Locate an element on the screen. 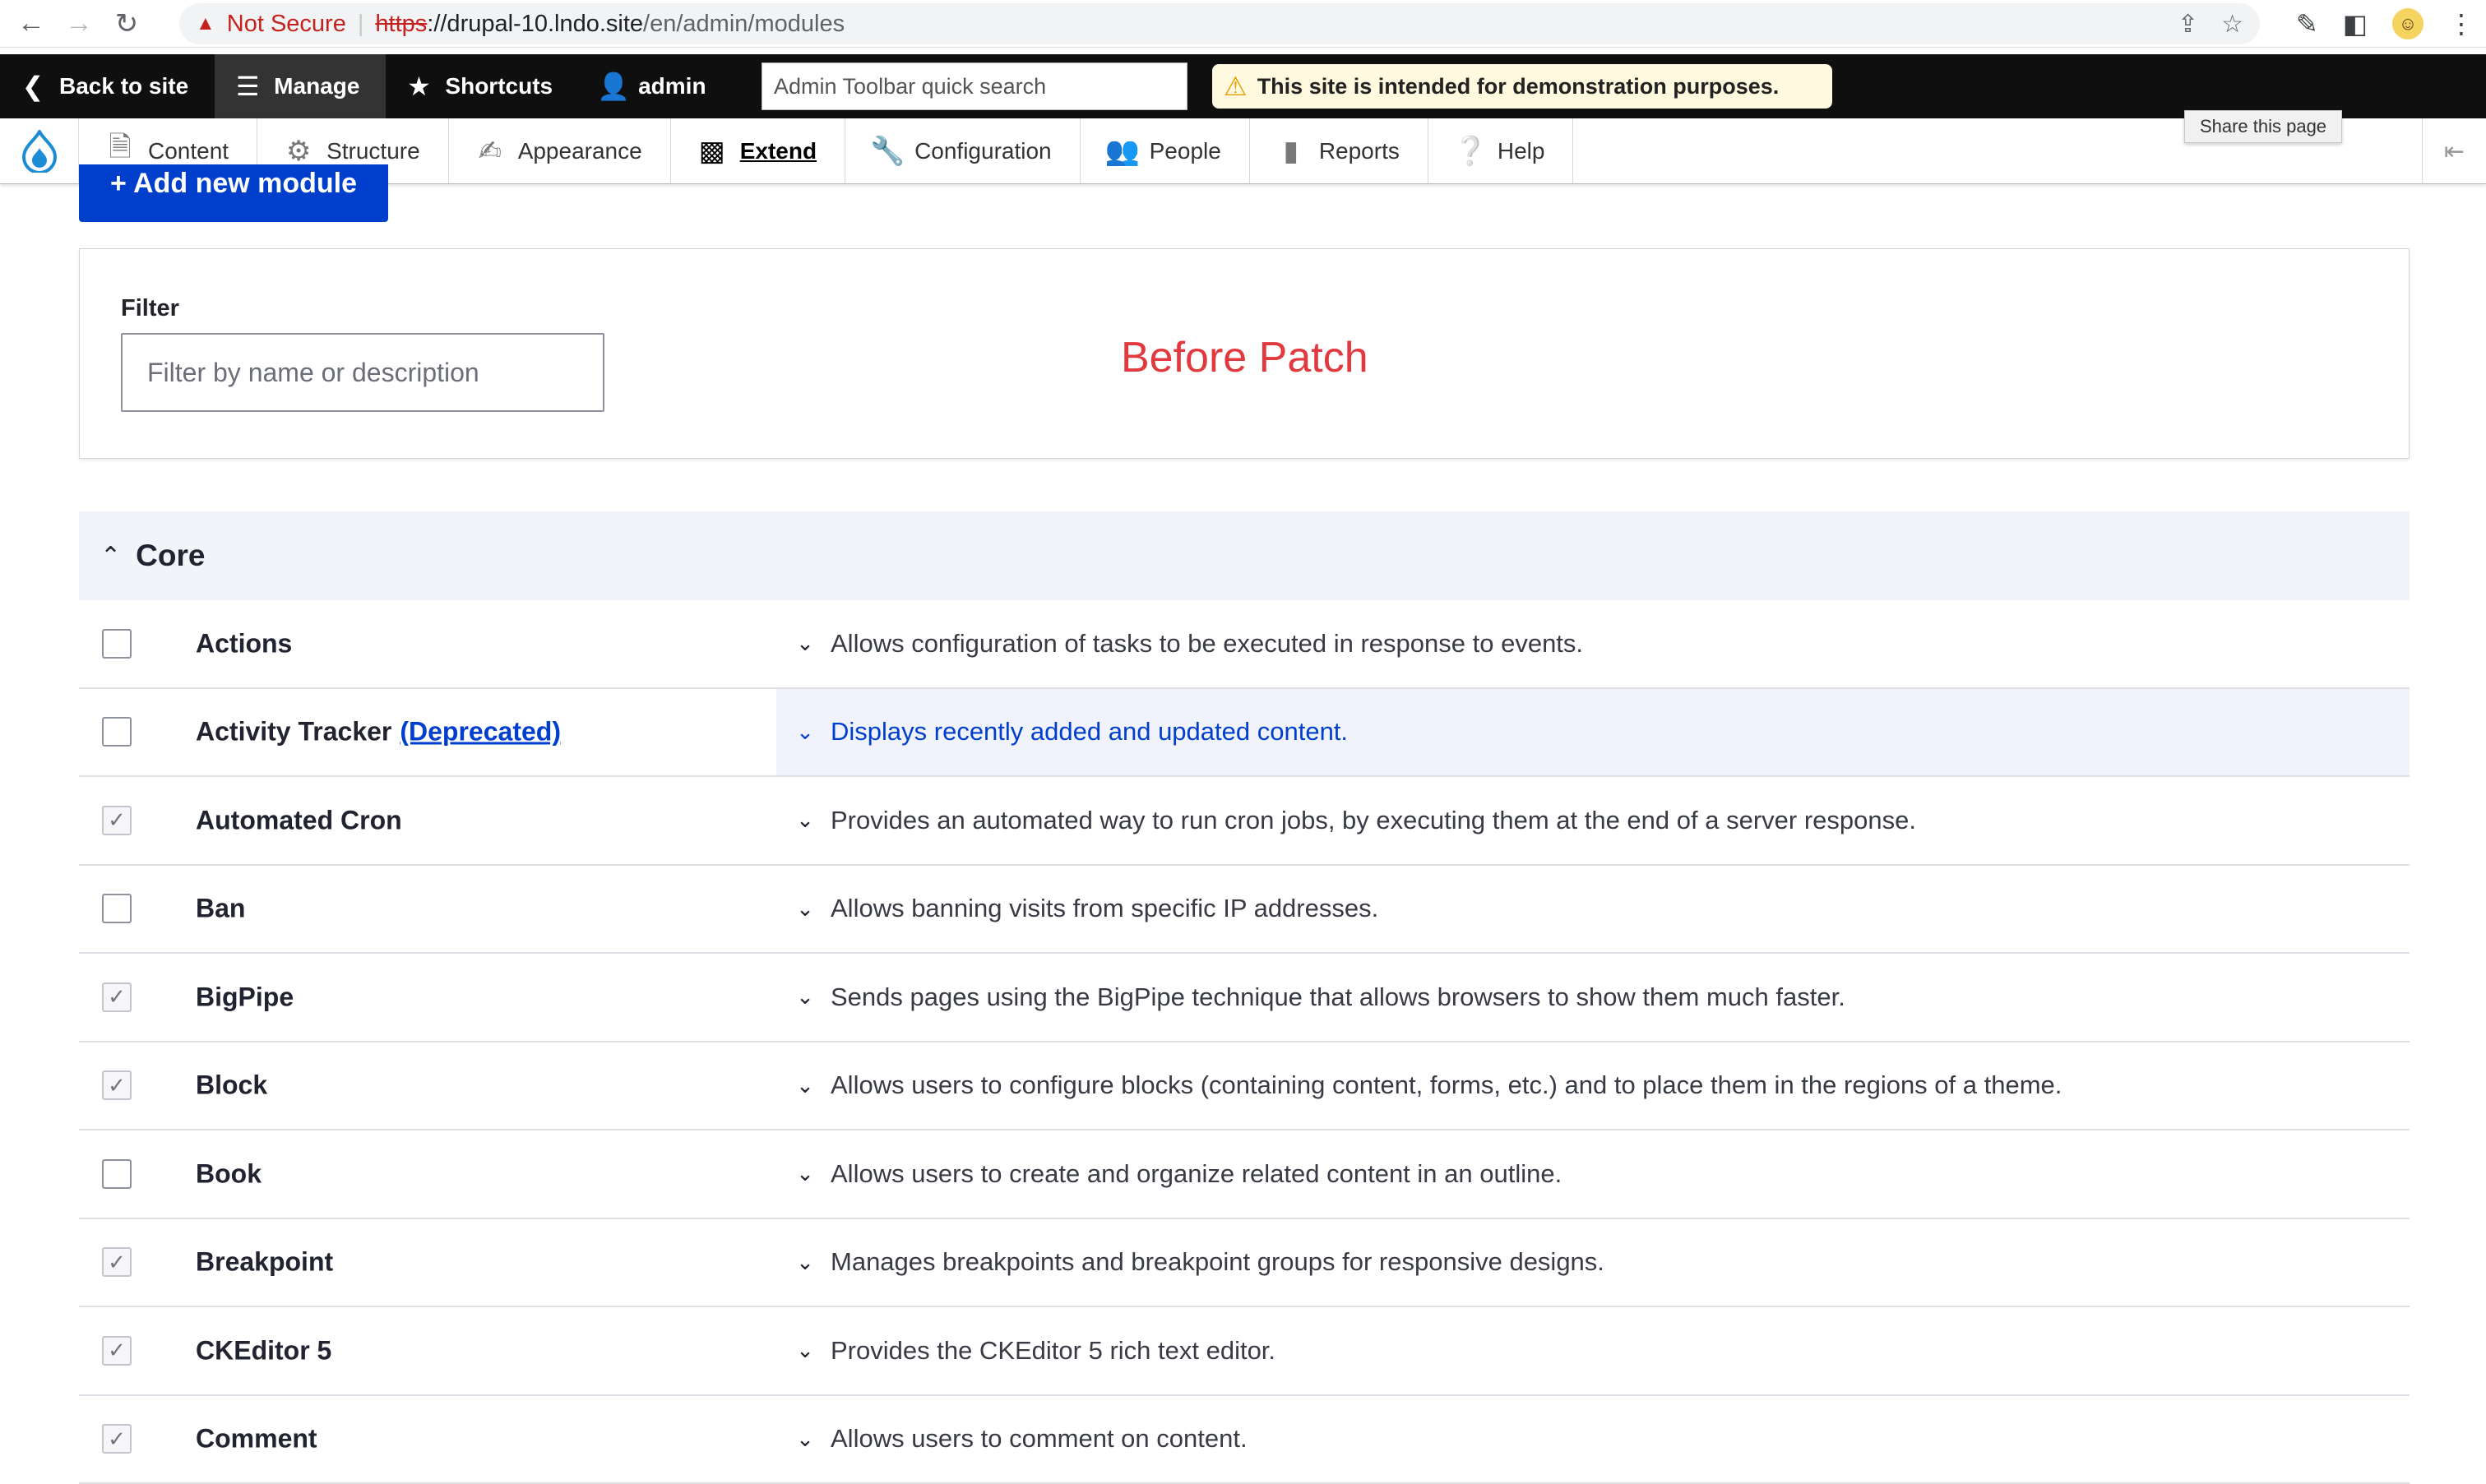  module-name-label: Actions is located at coordinates (244, 643).